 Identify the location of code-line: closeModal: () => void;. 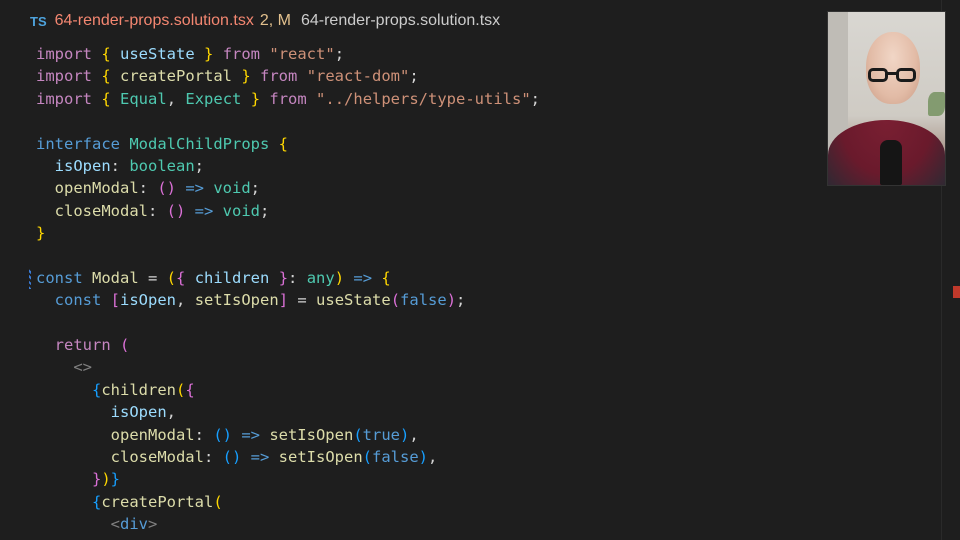
(288, 211).